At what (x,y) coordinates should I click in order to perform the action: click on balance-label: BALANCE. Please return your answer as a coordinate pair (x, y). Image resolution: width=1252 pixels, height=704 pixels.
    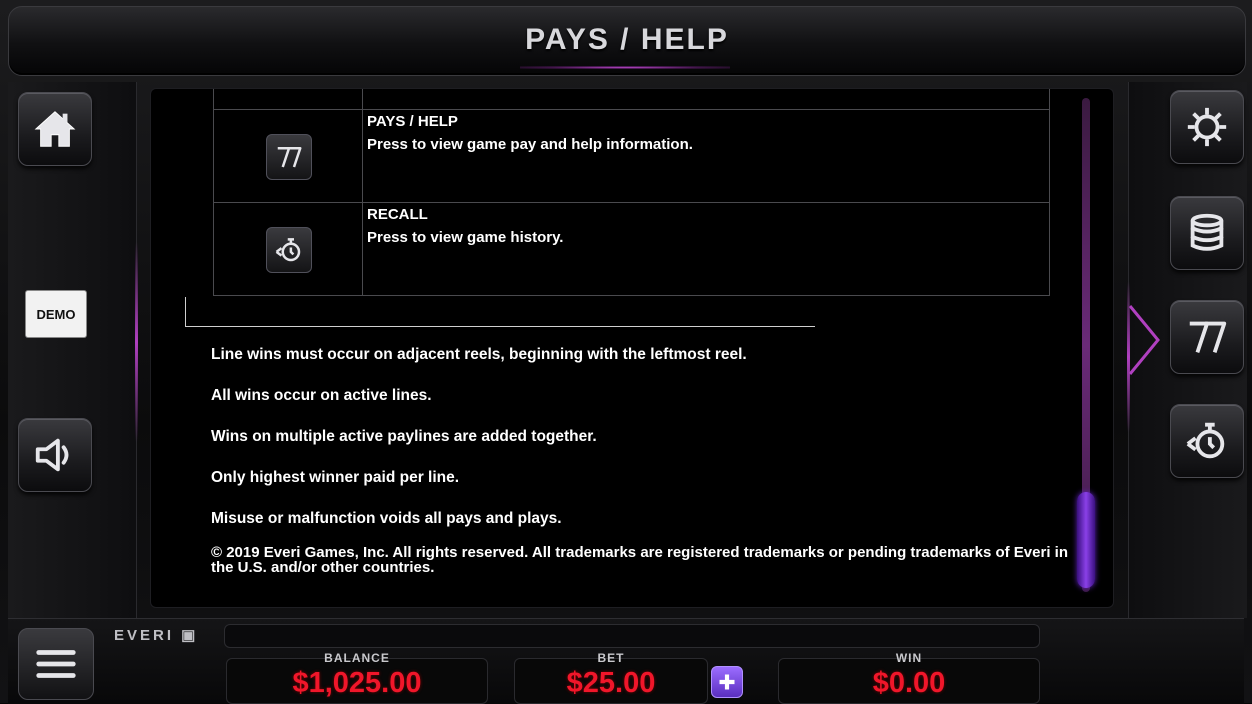
    Looking at the image, I should click on (357, 658).